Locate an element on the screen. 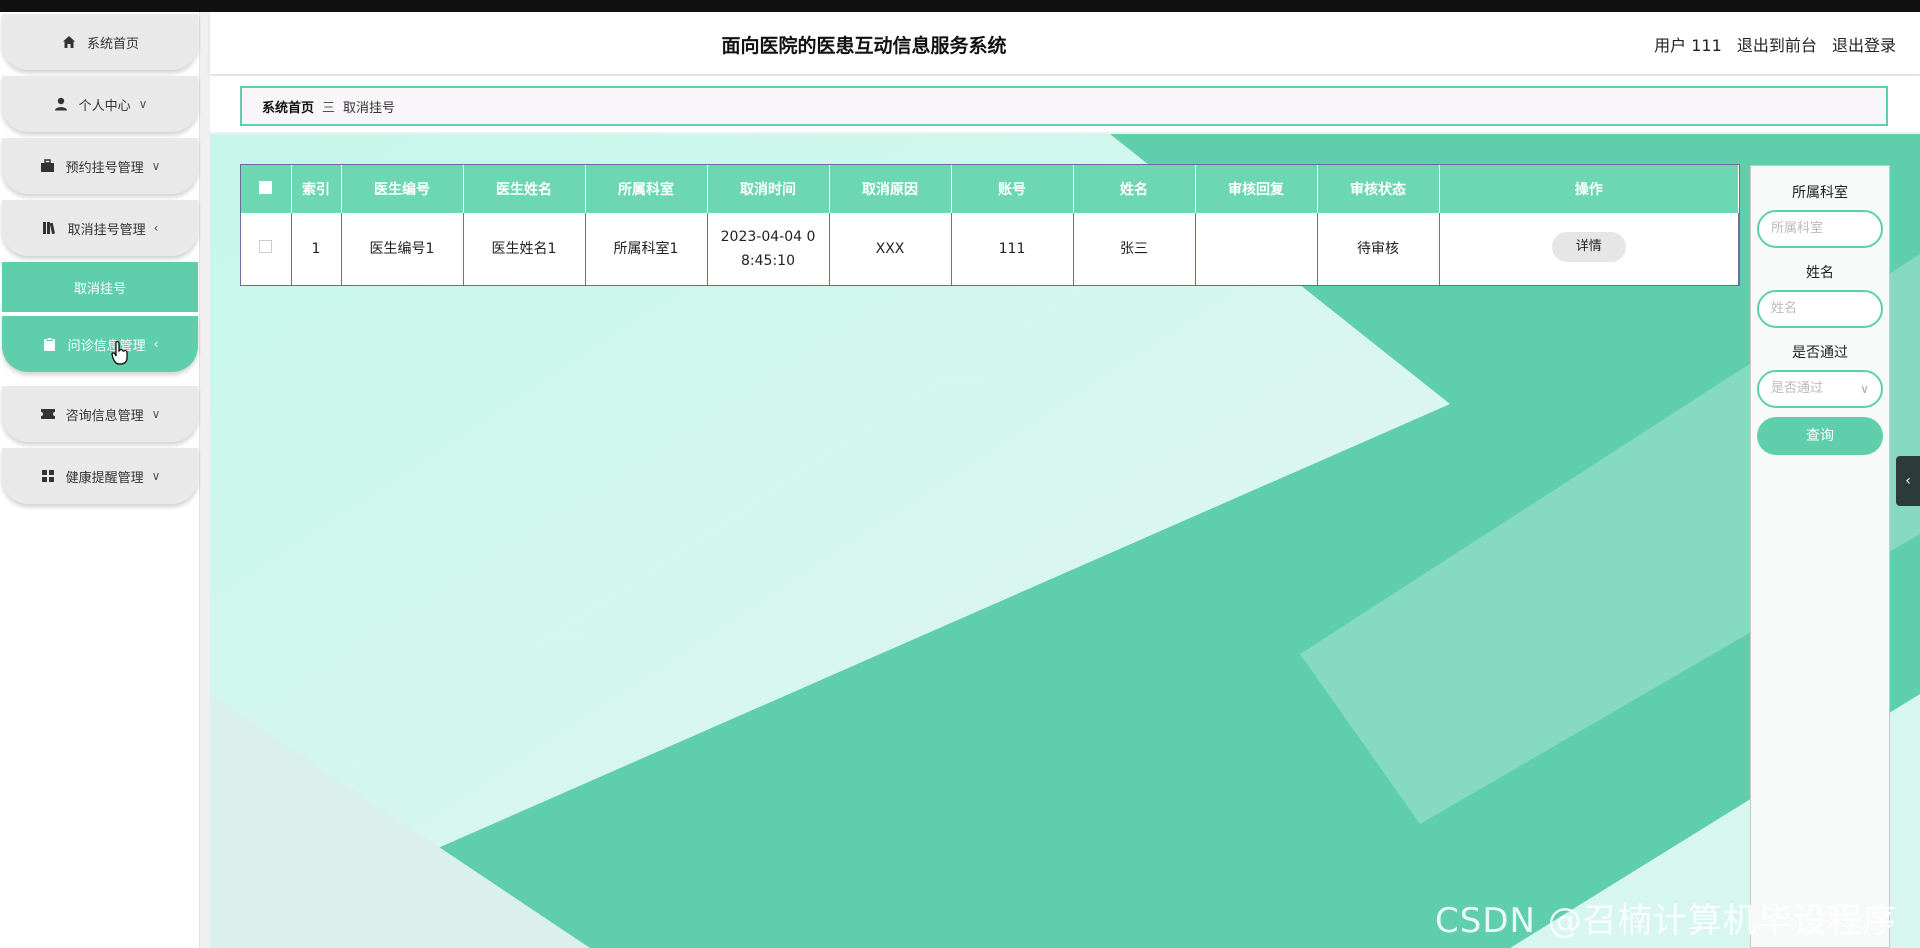 This screenshot has height=948, width=1920. breadcrumb-current: 取消挂号 is located at coordinates (369, 108).